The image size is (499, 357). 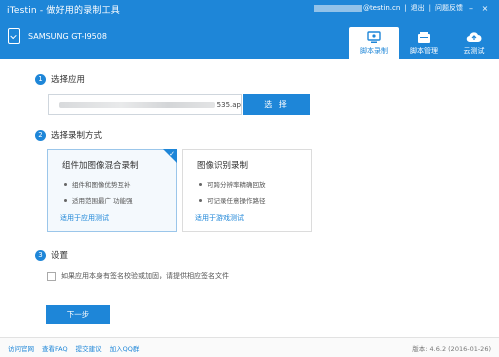 What do you see at coordinates (337, 8) in the screenshot?
I see `email-redaction` at bounding box center [337, 8].